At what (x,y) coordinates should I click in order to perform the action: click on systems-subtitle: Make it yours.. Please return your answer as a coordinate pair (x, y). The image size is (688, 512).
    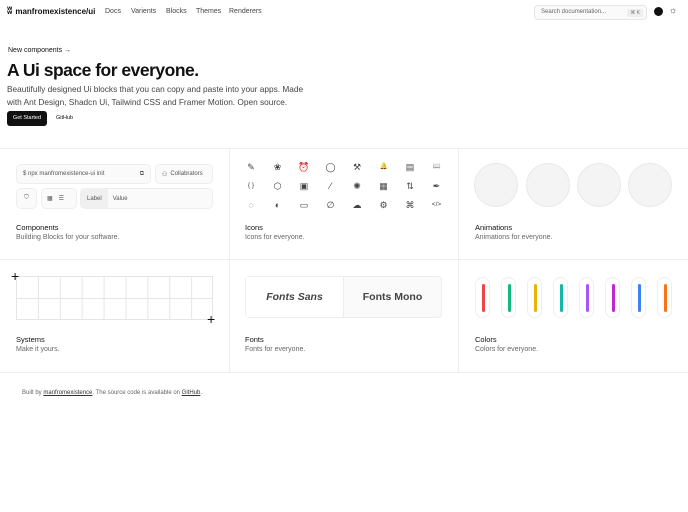
    Looking at the image, I should click on (38, 349).